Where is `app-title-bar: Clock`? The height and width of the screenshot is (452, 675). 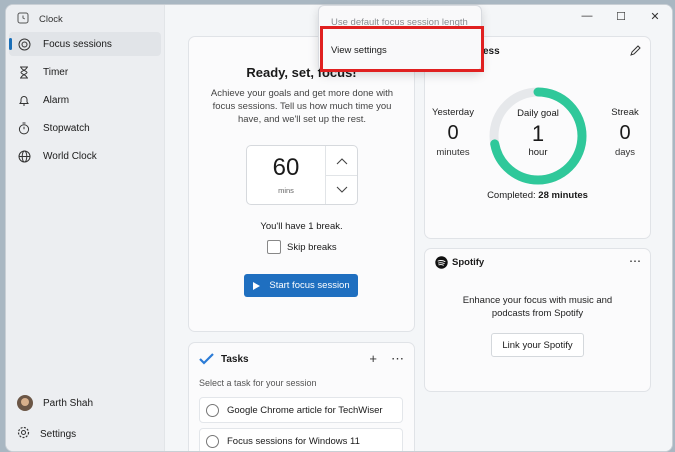
app-title-bar: Clock is located at coordinates (40, 19).